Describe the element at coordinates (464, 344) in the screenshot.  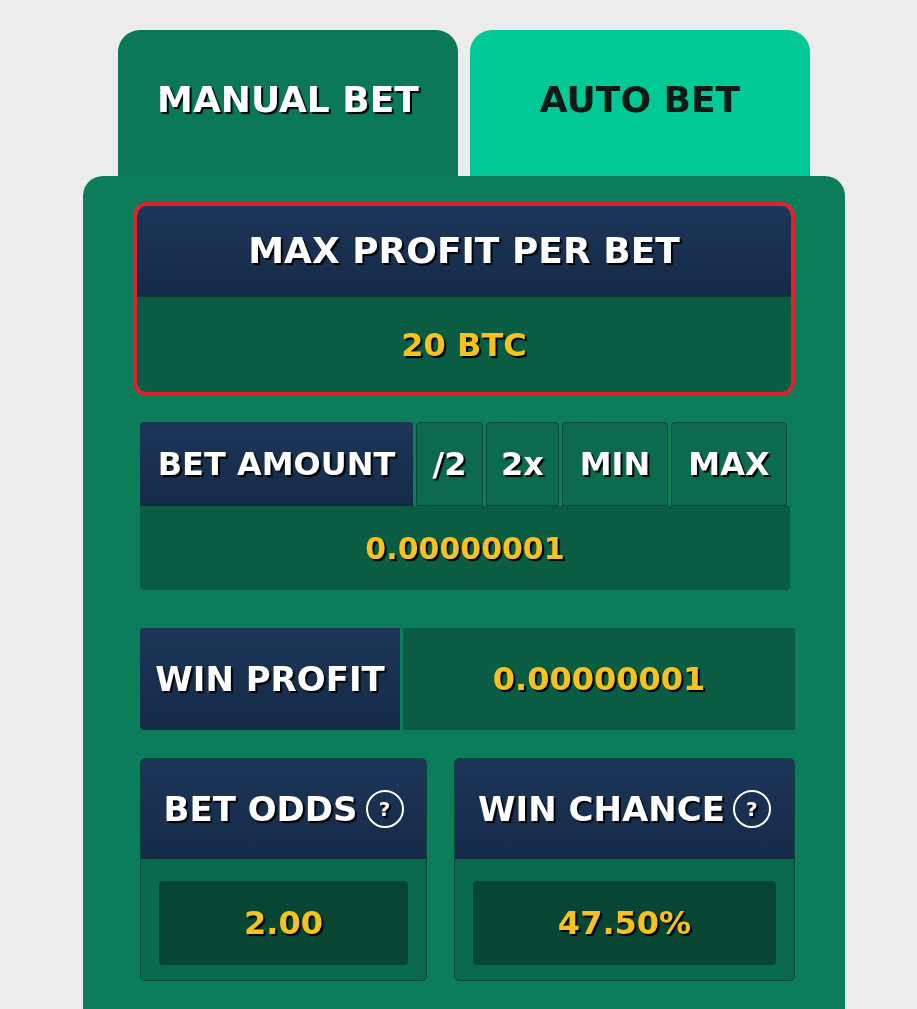
I see `max-profit-value: 20 BTC` at that location.